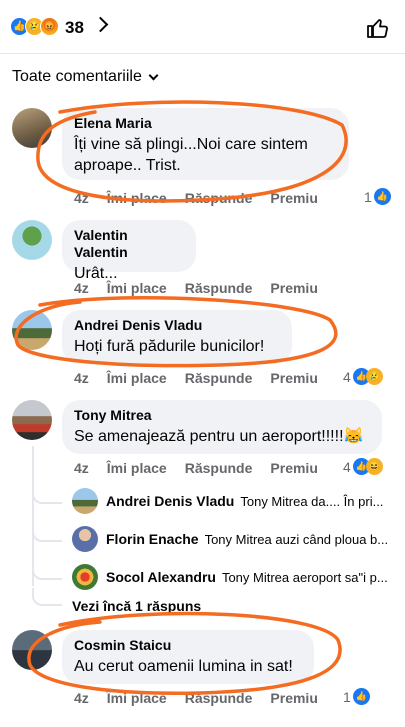  What do you see at coordinates (219, 436) in the screenshot?
I see `comment-text: Se amenajează pentru un aeroport!!!!!😹` at bounding box center [219, 436].